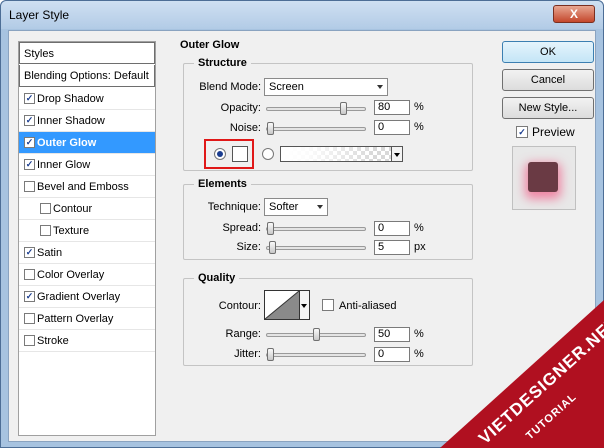  I want to click on watermark-band, so click(522, 374).